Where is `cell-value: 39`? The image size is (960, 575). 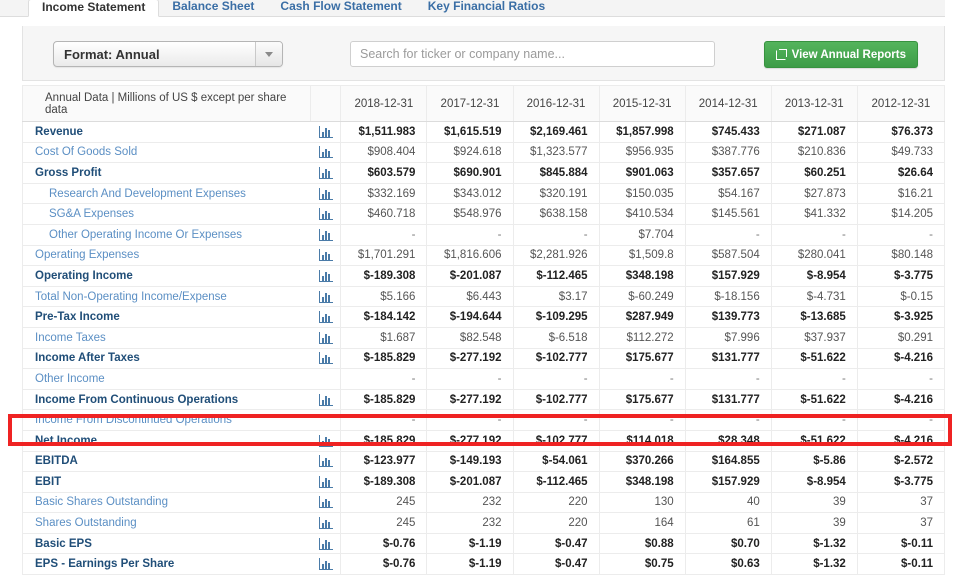 cell-value: 39 is located at coordinates (814, 523).